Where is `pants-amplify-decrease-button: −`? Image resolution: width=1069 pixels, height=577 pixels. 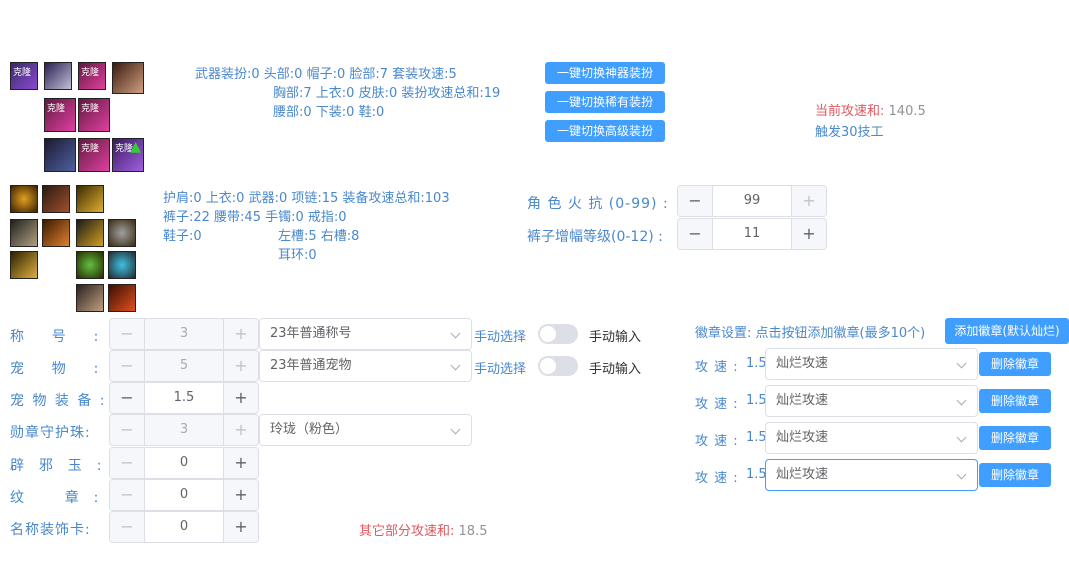
pants-amplify-decrease-button: − is located at coordinates (695, 234).